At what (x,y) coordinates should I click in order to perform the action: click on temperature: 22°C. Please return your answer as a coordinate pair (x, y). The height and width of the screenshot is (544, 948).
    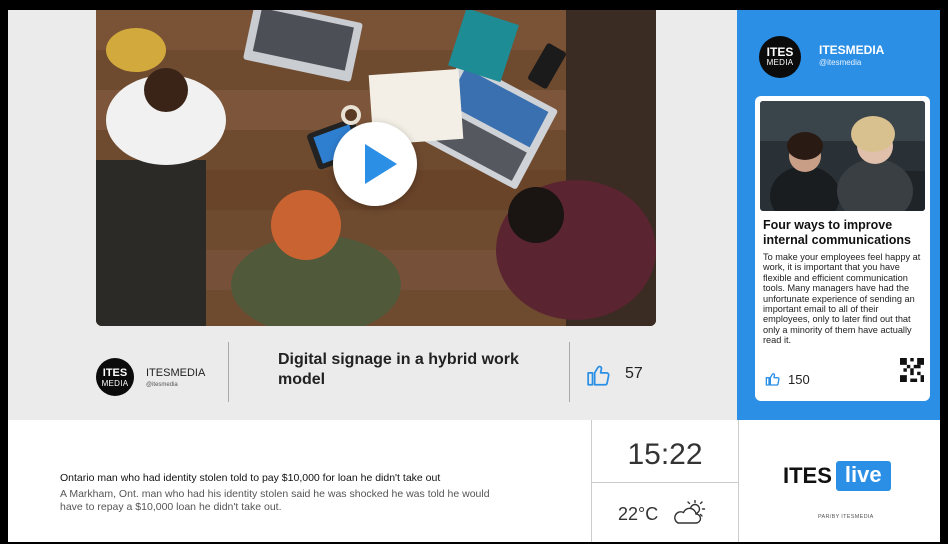
    Looking at the image, I should click on (638, 514).